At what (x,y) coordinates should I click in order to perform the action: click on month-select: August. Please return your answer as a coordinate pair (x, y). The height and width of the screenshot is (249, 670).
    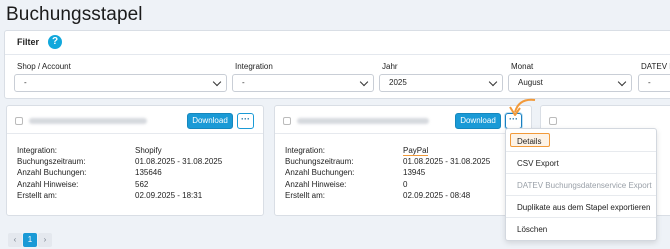
    Looking at the image, I should click on (570, 83).